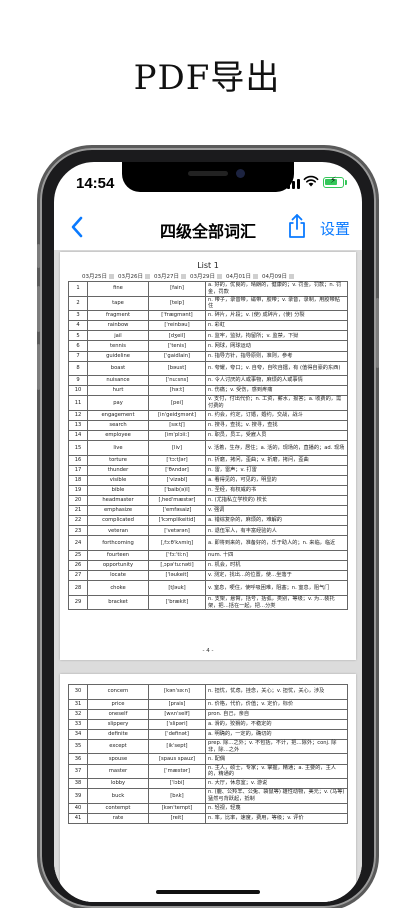 The width and height of the screenshot is (414, 908). Describe the element at coordinates (118, 704) in the screenshot. I see `word-cell: price` at that location.